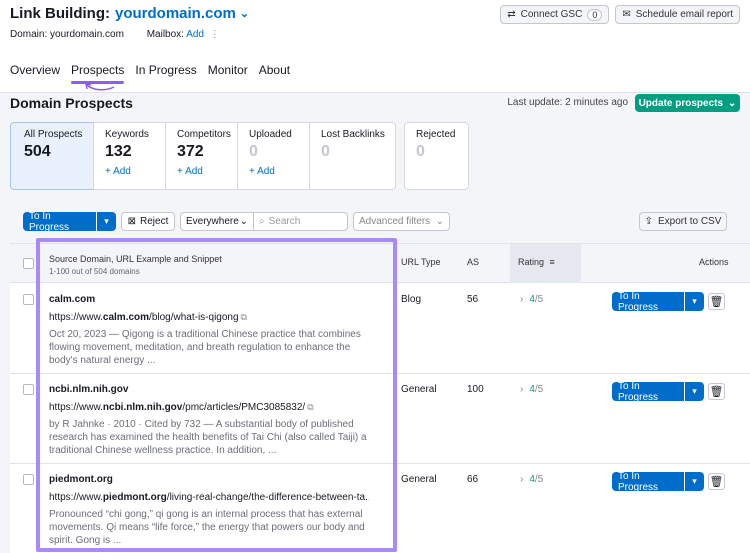 This screenshot has width=750, height=553. I want to click on tab-monitor: Monitor, so click(228, 72).